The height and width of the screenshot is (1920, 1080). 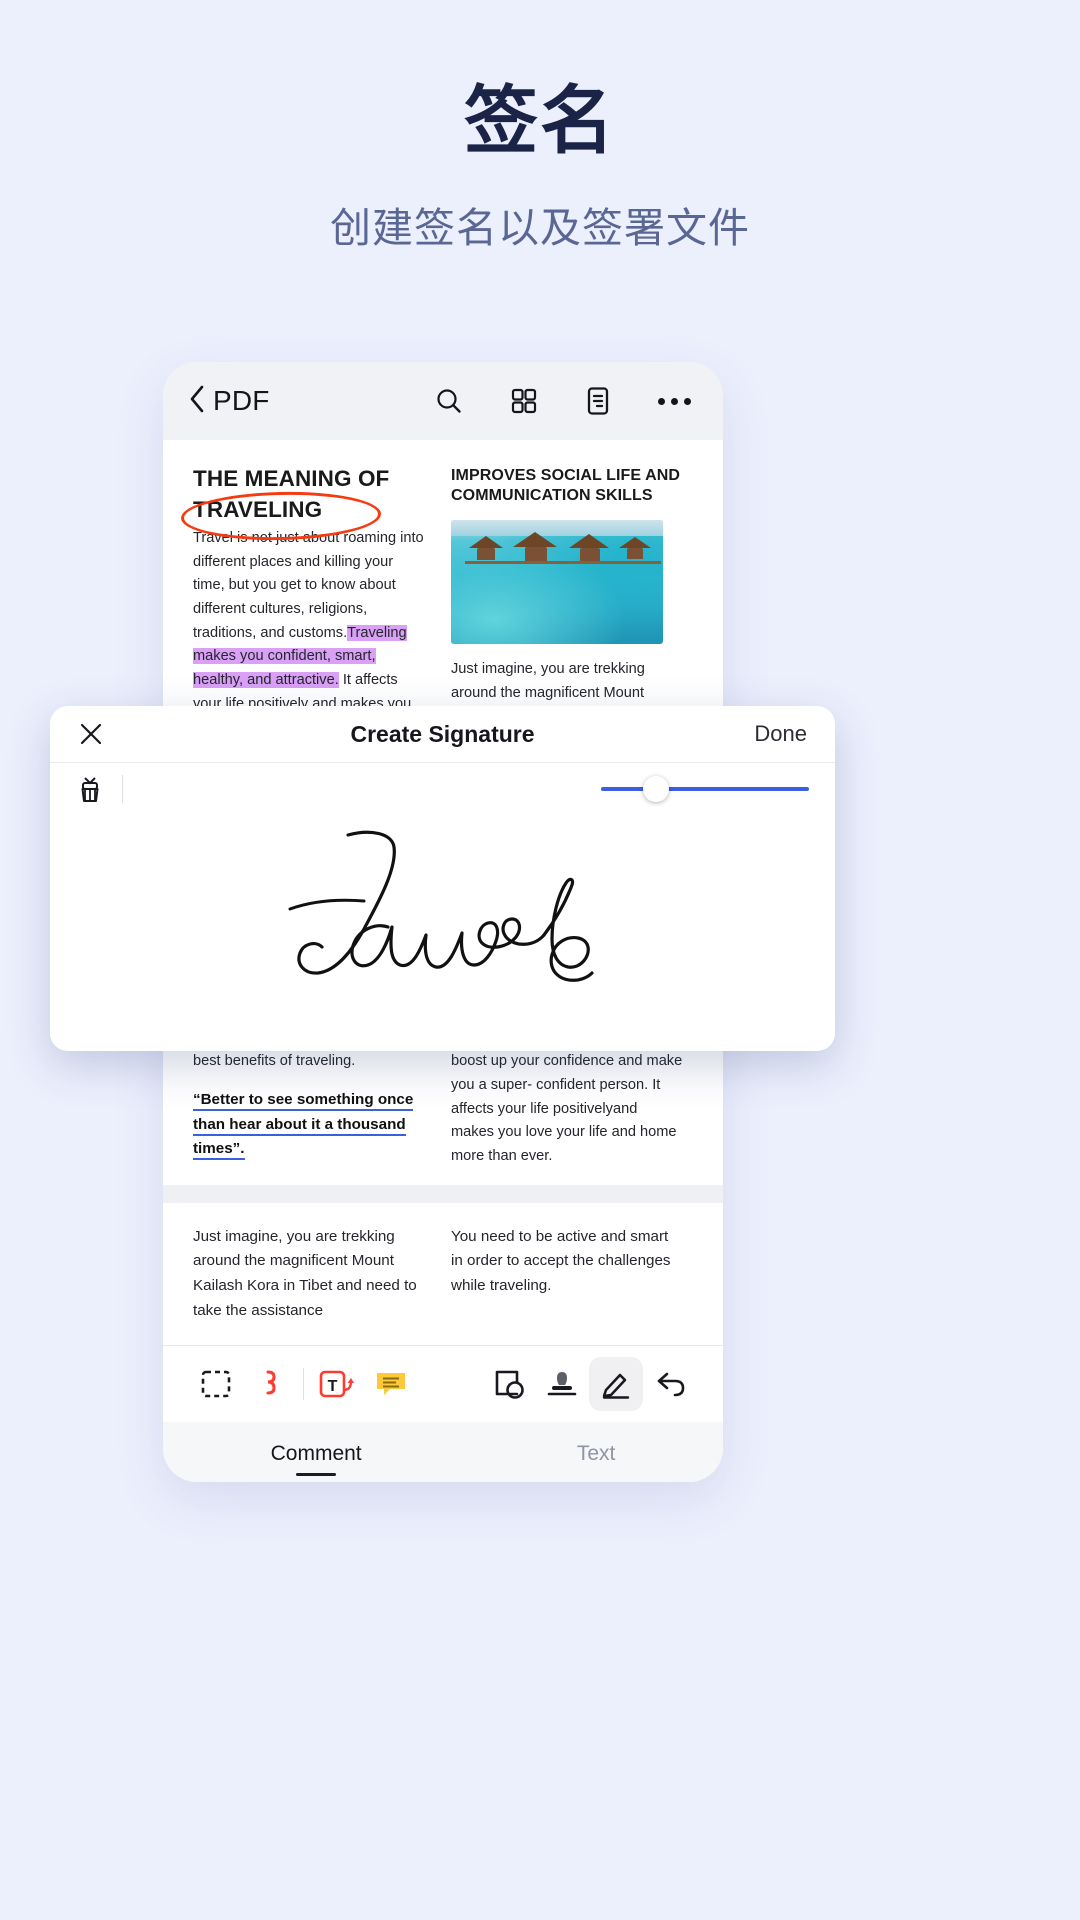 I want to click on outline-icon, so click(x=598, y=401).